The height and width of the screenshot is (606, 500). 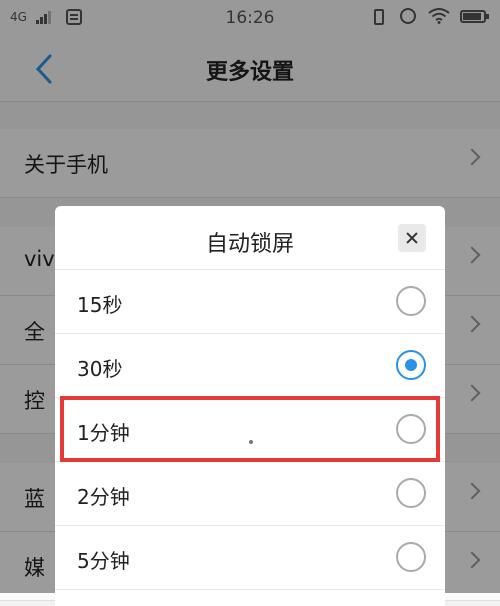 I want to click on option-label: 5分钟, so click(x=103, y=561).